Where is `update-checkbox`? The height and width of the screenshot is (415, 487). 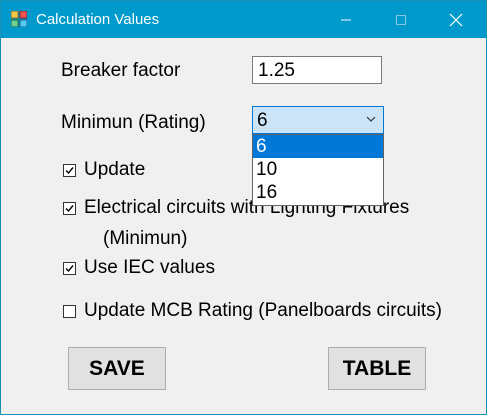 update-checkbox is located at coordinates (69, 170).